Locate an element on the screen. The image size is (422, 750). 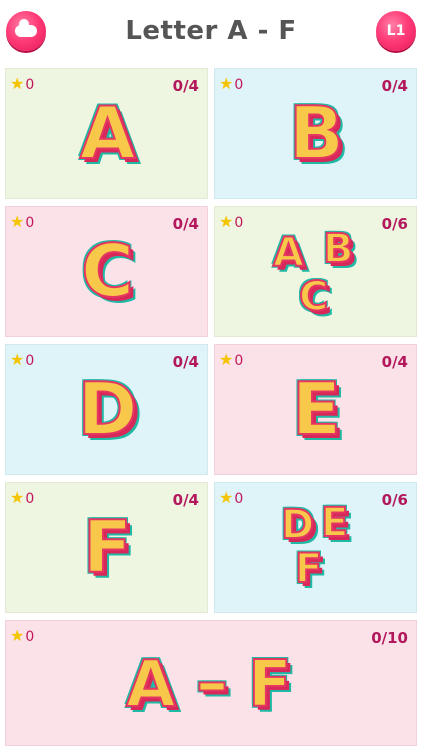
letter-card-e: ★0 0/4 E is located at coordinates (315, 409).